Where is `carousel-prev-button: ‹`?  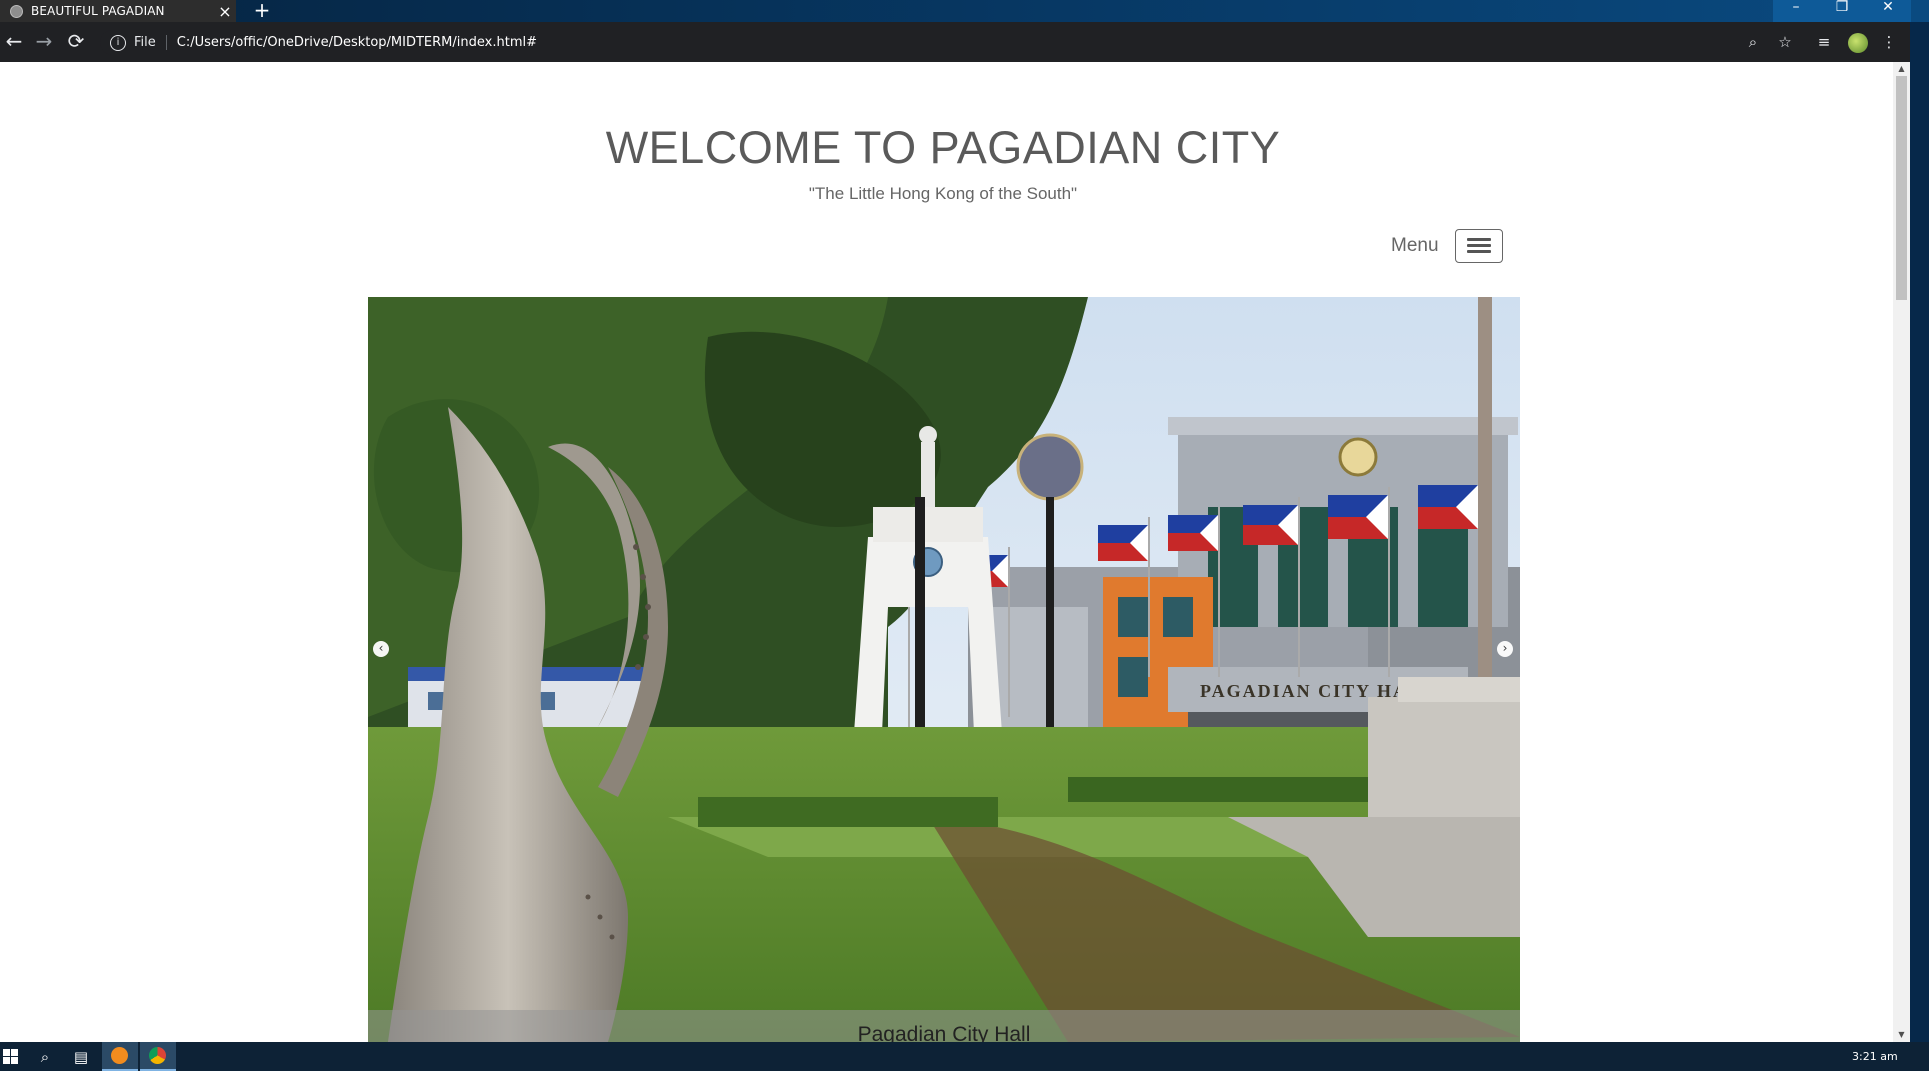 carousel-prev-button: ‹ is located at coordinates (381, 649).